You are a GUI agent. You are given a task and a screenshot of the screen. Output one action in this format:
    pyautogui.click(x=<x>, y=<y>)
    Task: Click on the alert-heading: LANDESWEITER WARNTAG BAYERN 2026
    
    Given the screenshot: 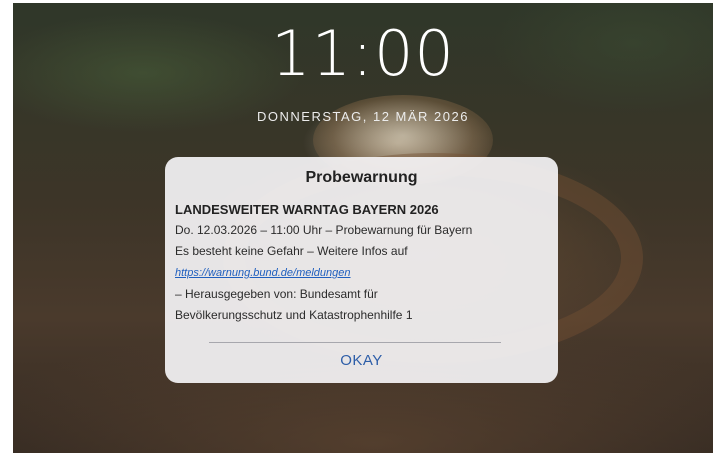 What is the action you would take?
    pyautogui.click(x=307, y=209)
    